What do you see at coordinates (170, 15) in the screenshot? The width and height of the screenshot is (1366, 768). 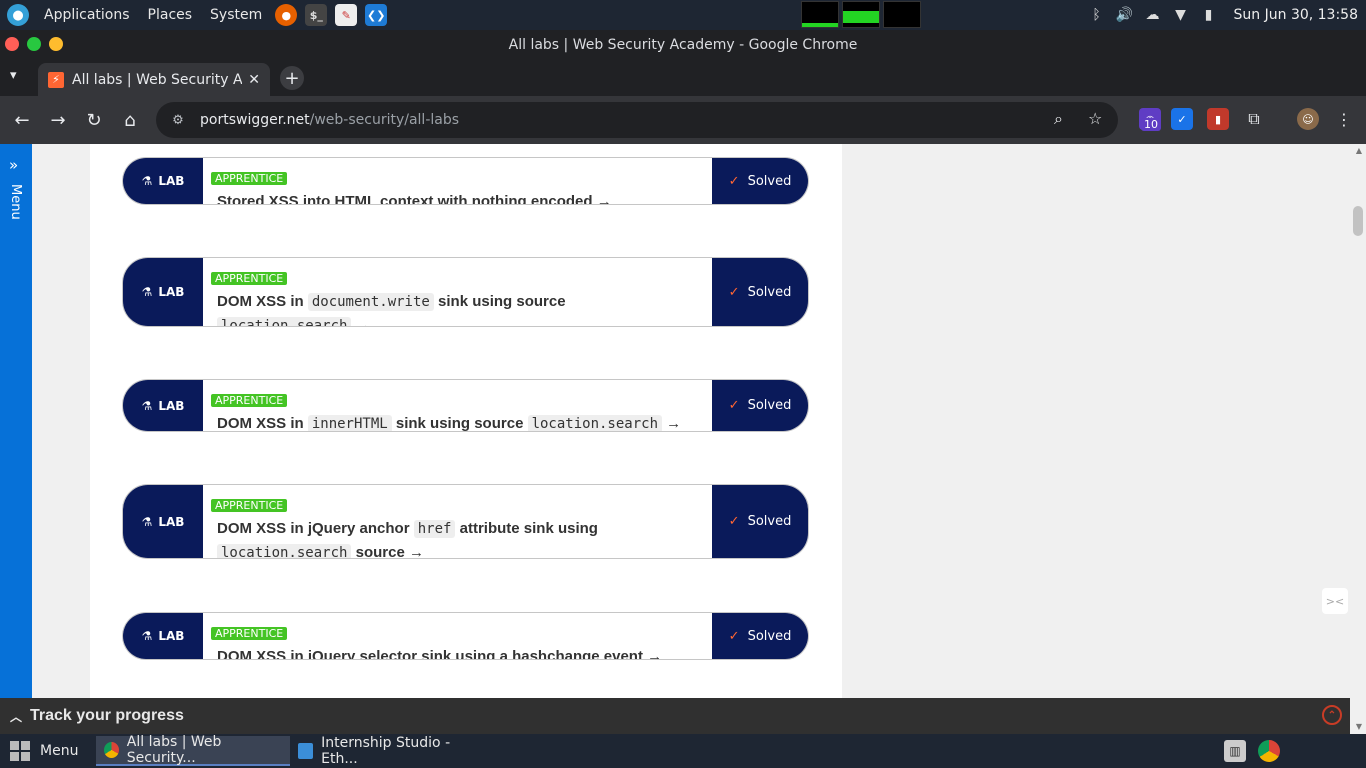 I see `menu-places: Places` at bounding box center [170, 15].